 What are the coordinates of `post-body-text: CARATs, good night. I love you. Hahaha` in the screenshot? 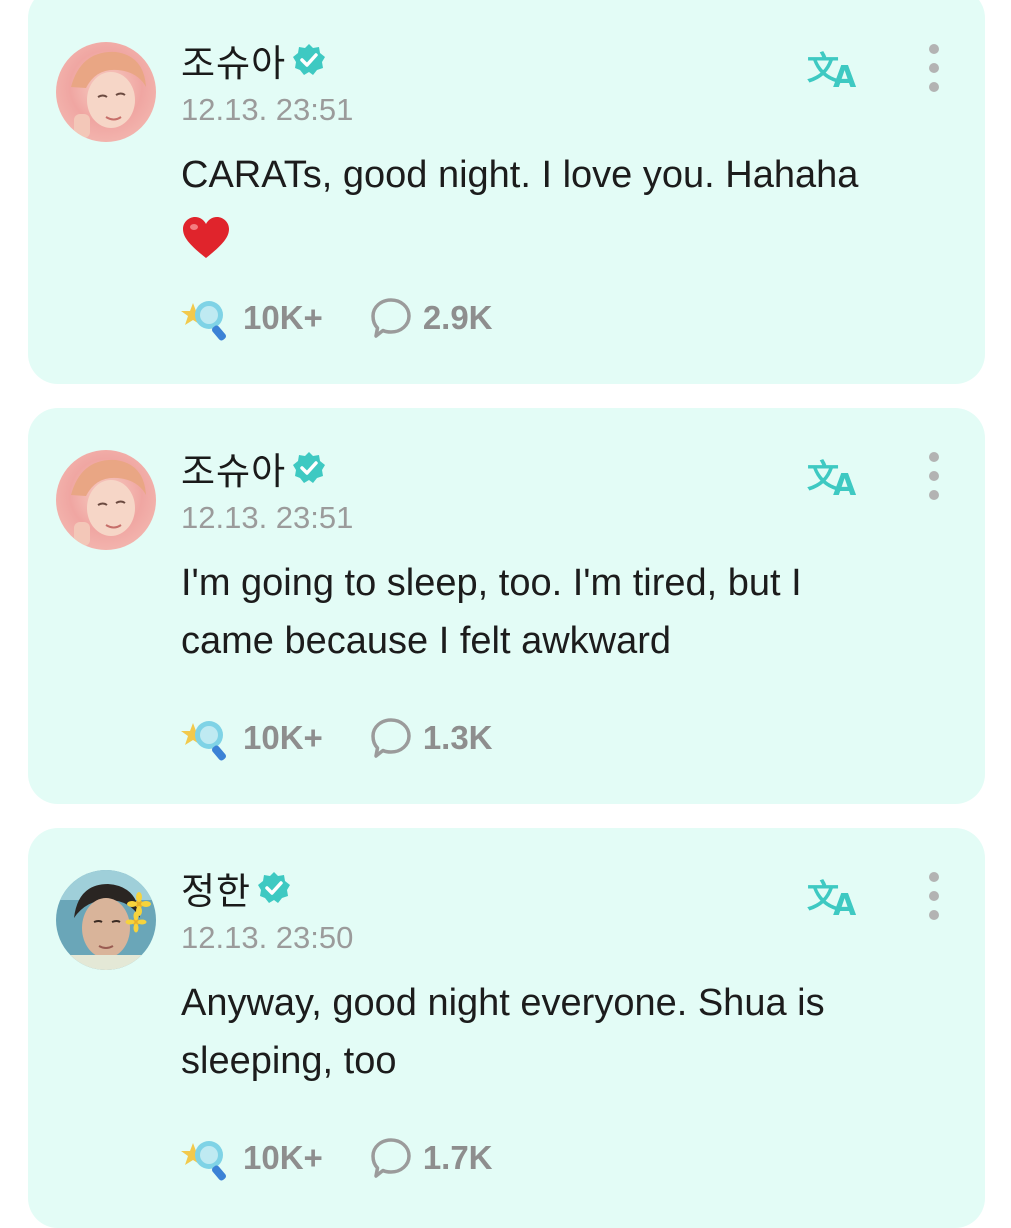 It's located at (520, 175).